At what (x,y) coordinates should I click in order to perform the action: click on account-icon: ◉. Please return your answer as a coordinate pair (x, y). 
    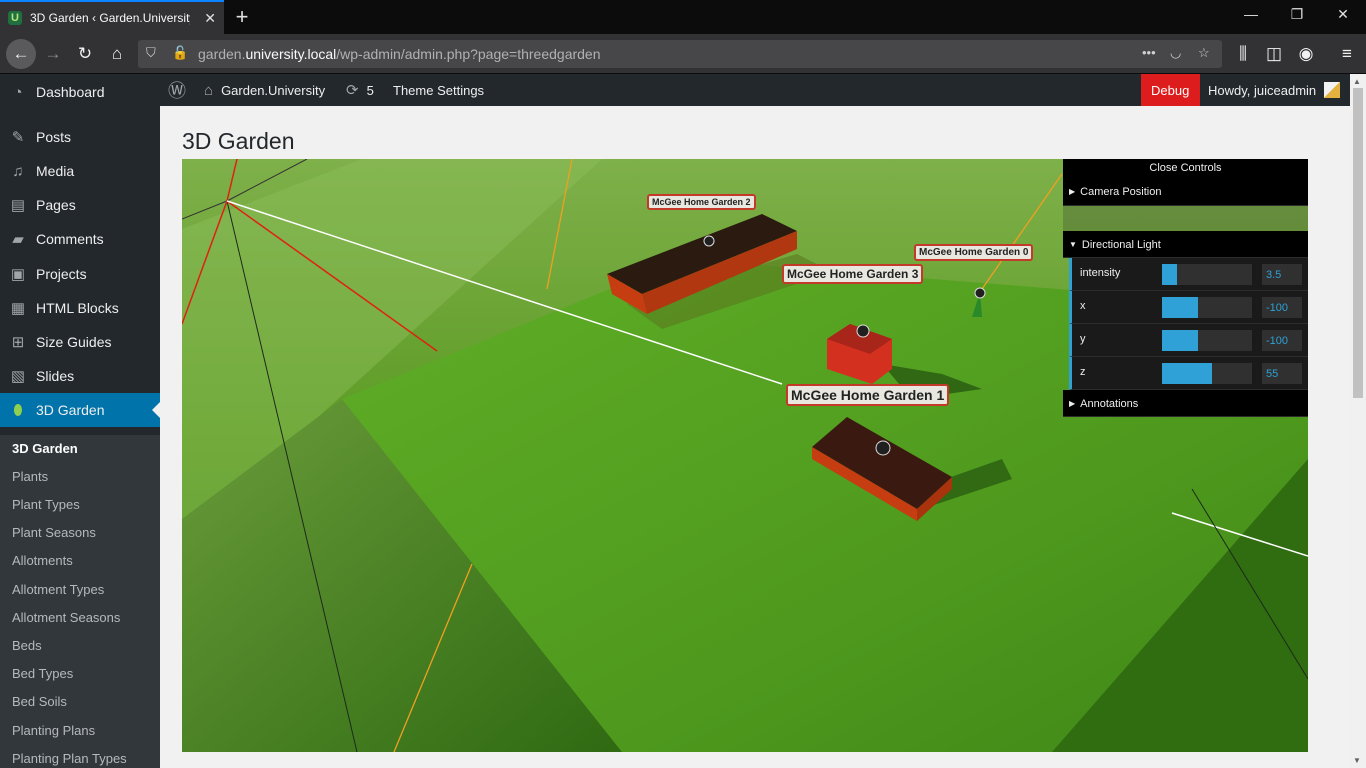
    Looking at the image, I should click on (1306, 54).